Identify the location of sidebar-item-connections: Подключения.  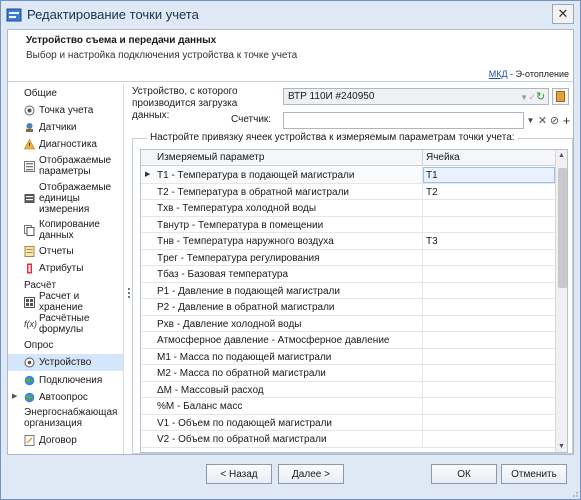
(65, 380).